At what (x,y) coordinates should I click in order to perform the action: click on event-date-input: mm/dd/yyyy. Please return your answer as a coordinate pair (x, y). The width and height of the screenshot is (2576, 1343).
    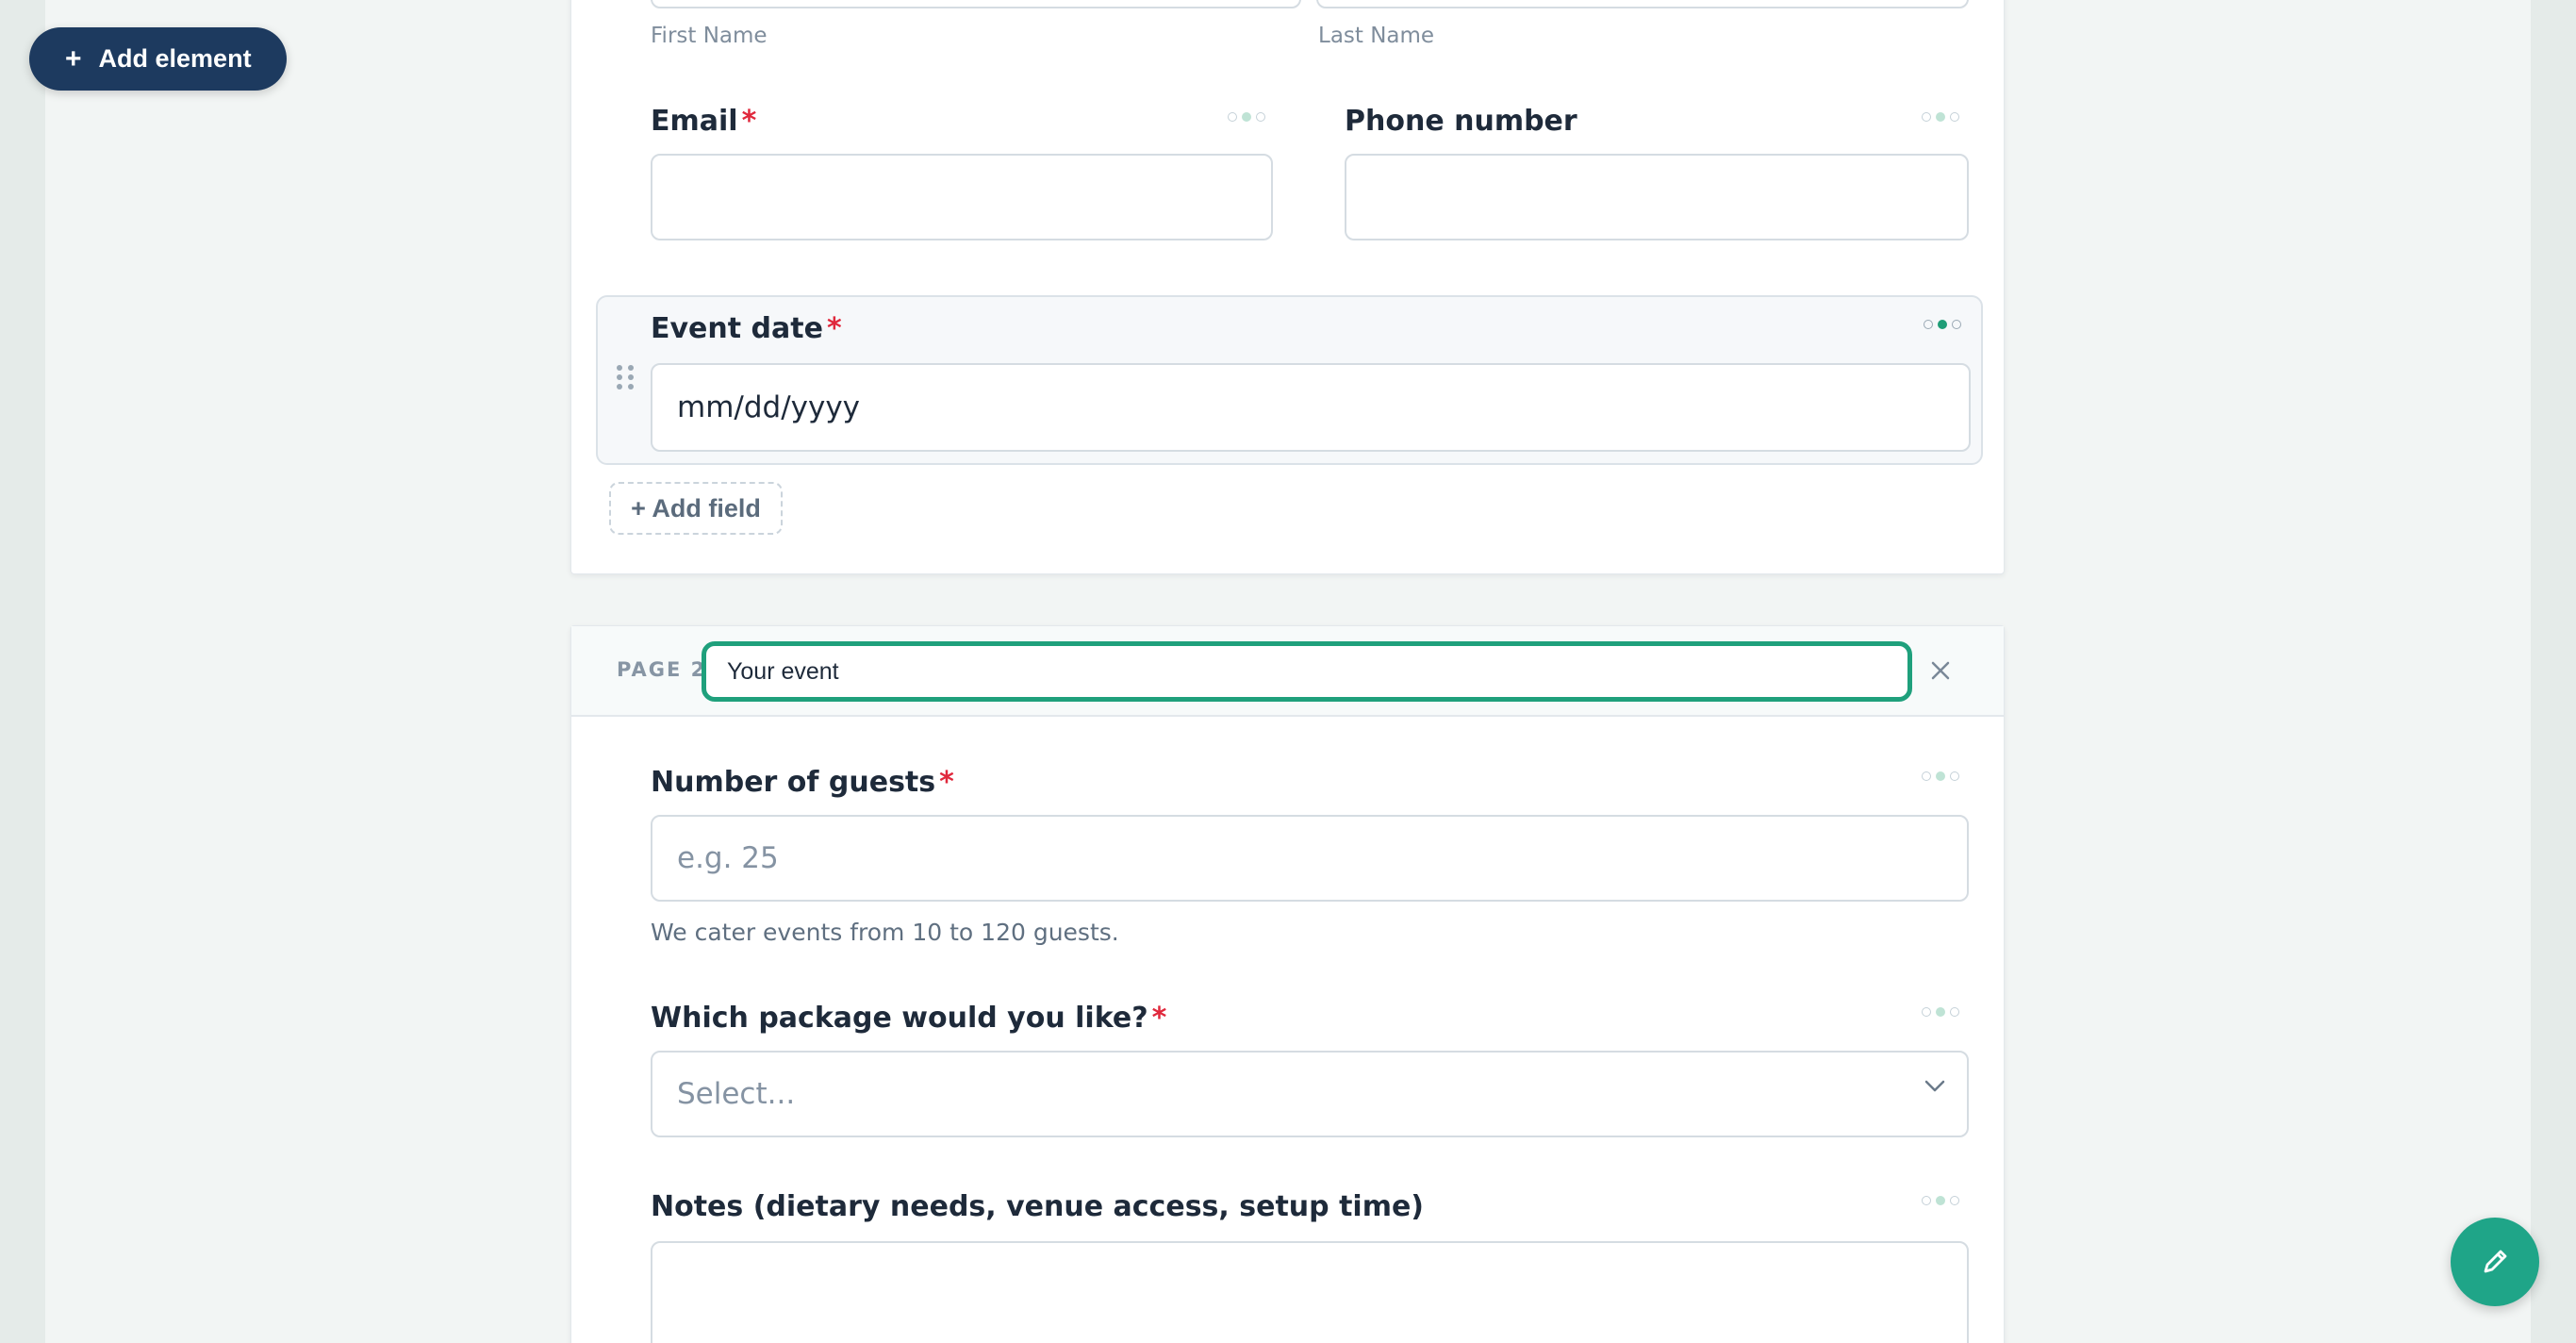
    Looking at the image, I should click on (1311, 407).